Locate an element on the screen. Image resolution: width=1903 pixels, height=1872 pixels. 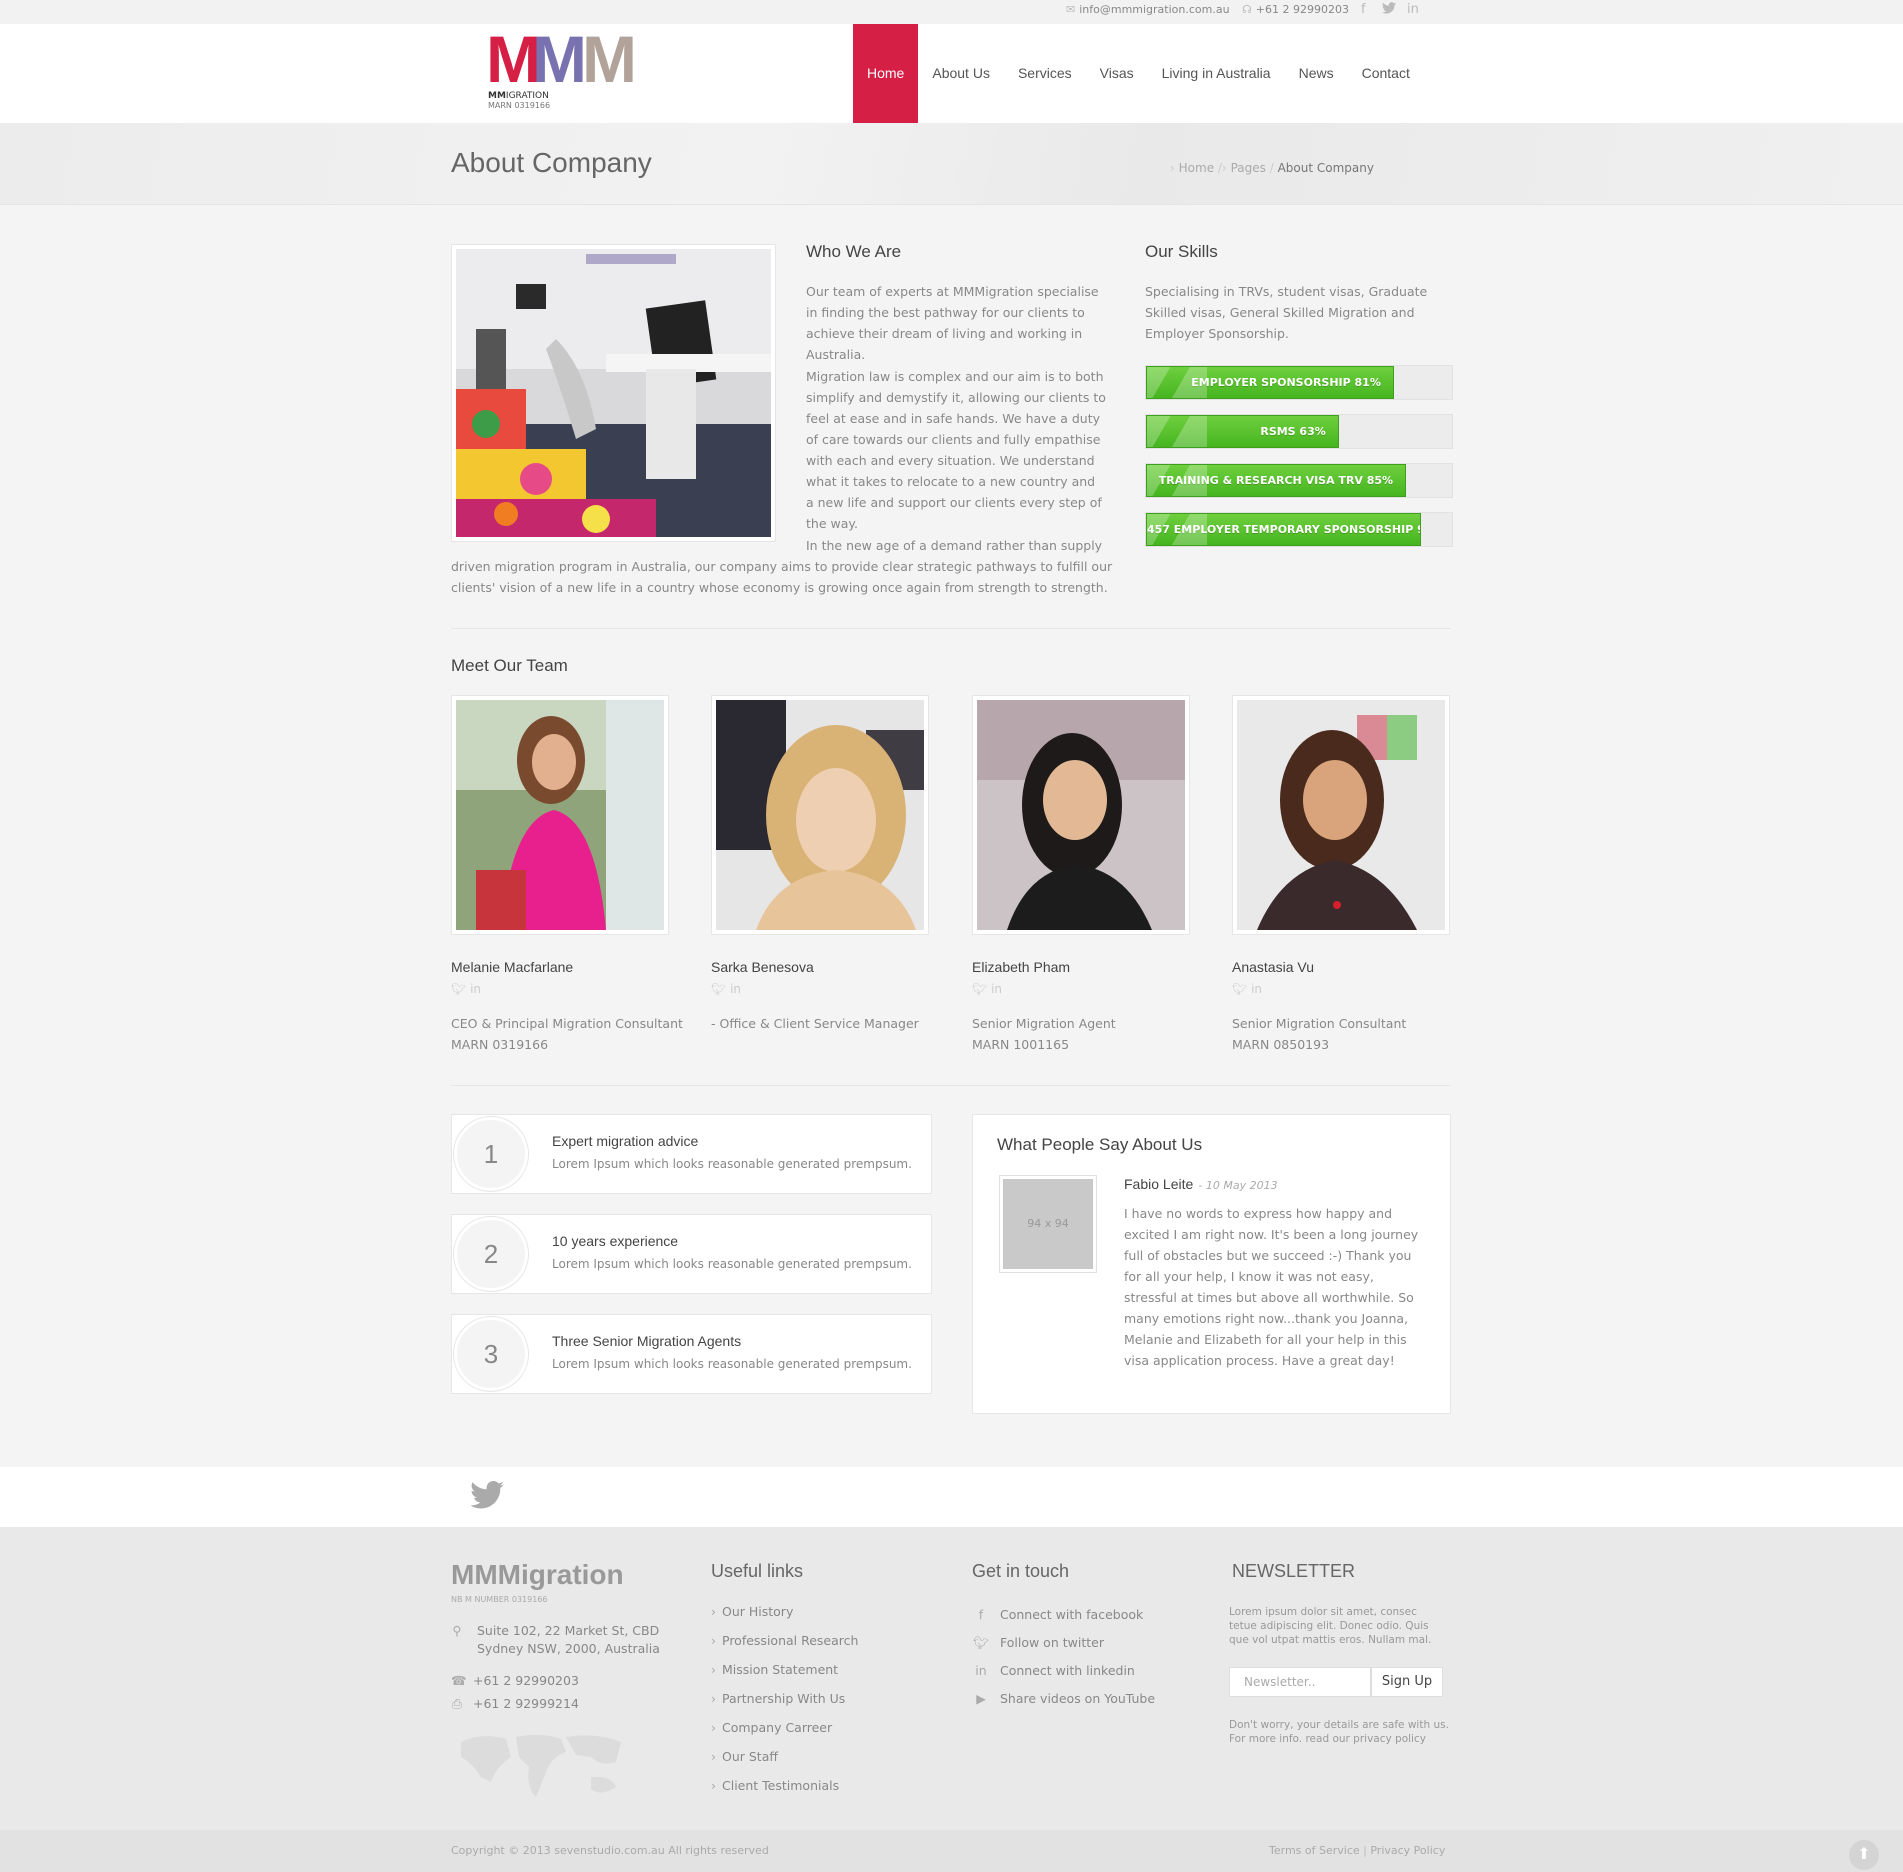
newsletter-input: Newsletter.. is located at coordinates (1300, 1682).